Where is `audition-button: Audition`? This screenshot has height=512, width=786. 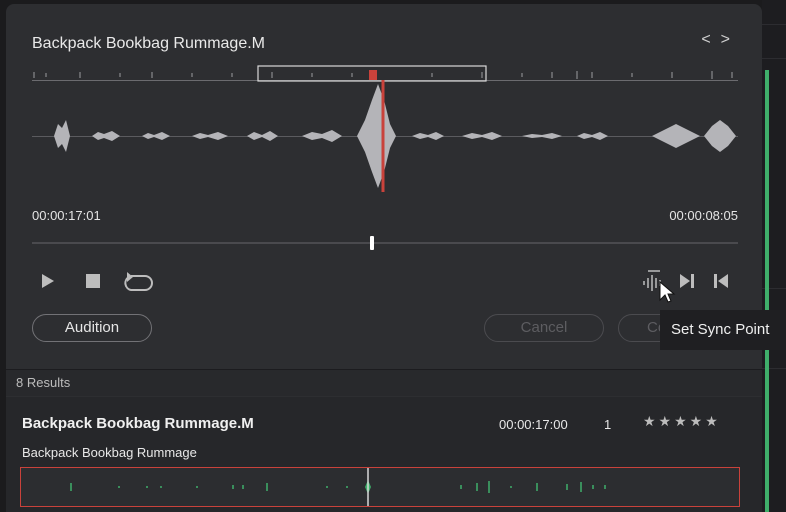
audition-button: Audition is located at coordinates (92, 328).